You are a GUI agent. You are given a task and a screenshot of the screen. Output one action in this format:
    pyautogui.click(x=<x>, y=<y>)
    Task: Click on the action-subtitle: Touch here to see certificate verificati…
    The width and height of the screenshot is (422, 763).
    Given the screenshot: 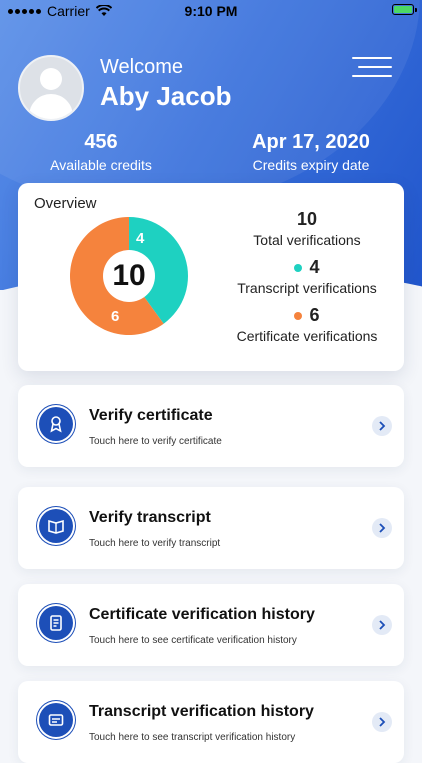 What is the action you would take?
    pyautogui.click(x=193, y=640)
    